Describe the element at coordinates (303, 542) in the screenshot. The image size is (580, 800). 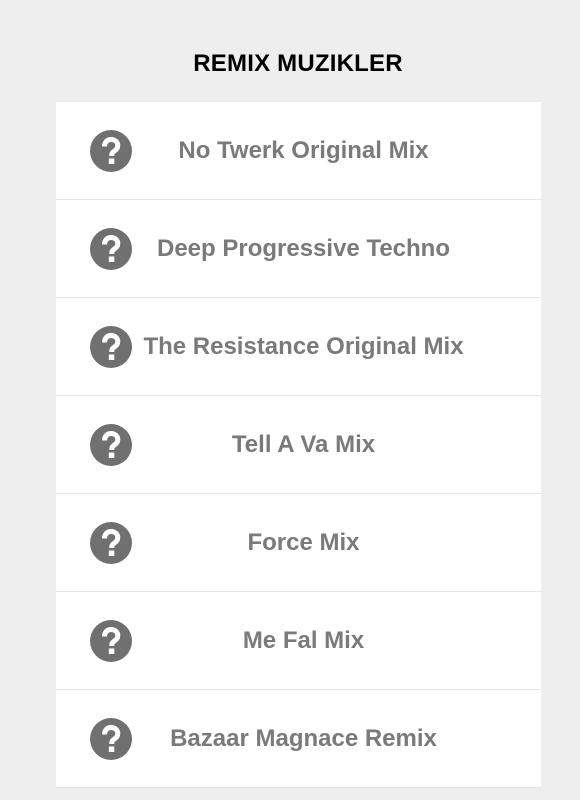
I see `list-item-label: Force Mix` at that location.